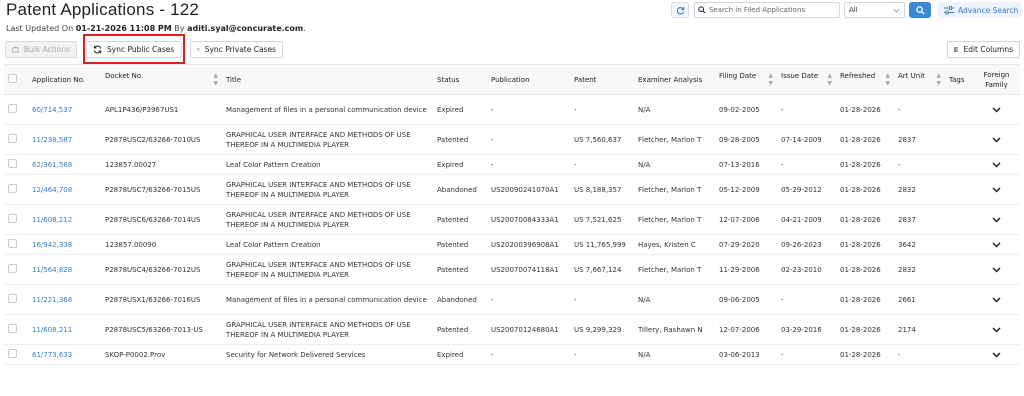 The width and height of the screenshot is (1024, 396). What do you see at coordinates (460, 79) in the screenshot?
I see `col-status: Status` at bounding box center [460, 79].